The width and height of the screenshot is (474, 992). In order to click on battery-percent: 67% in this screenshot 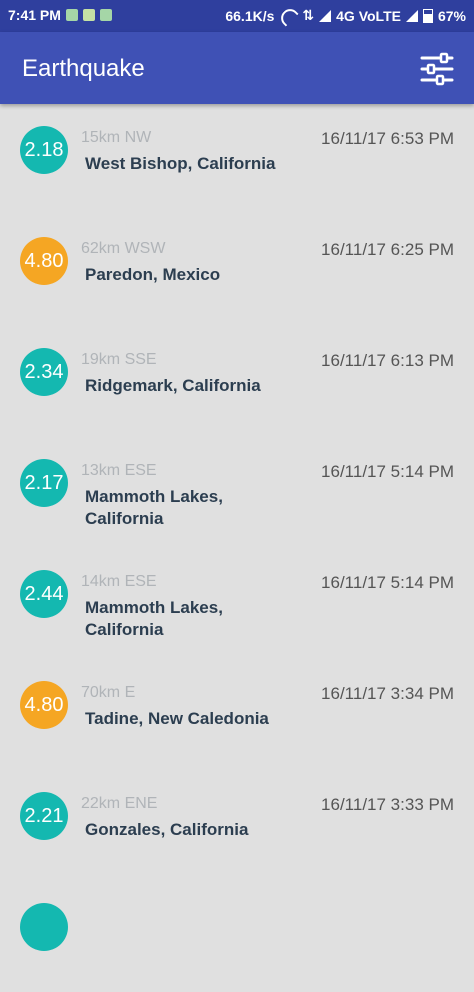, I will do `click(451, 15)`.